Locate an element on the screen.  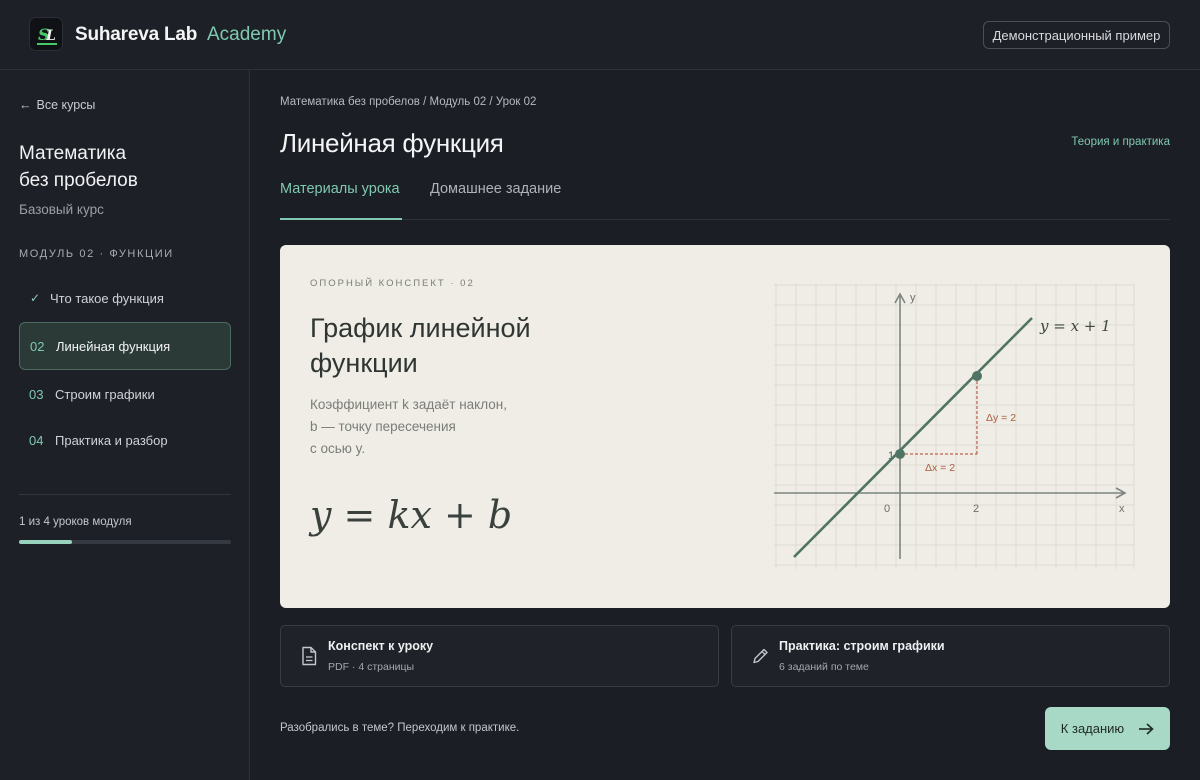
course-title: Математика без пробелов is located at coordinates (119, 167).